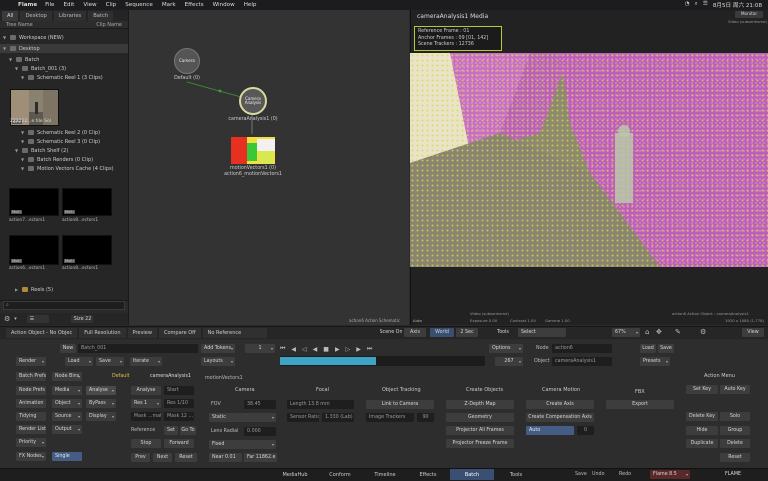 The height and width of the screenshot is (481, 768). Describe the element at coordinates (64, 150) in the screenshot. I see `tree-row-batch-shelf: ▼ Batch Shelf (2)` at that location.